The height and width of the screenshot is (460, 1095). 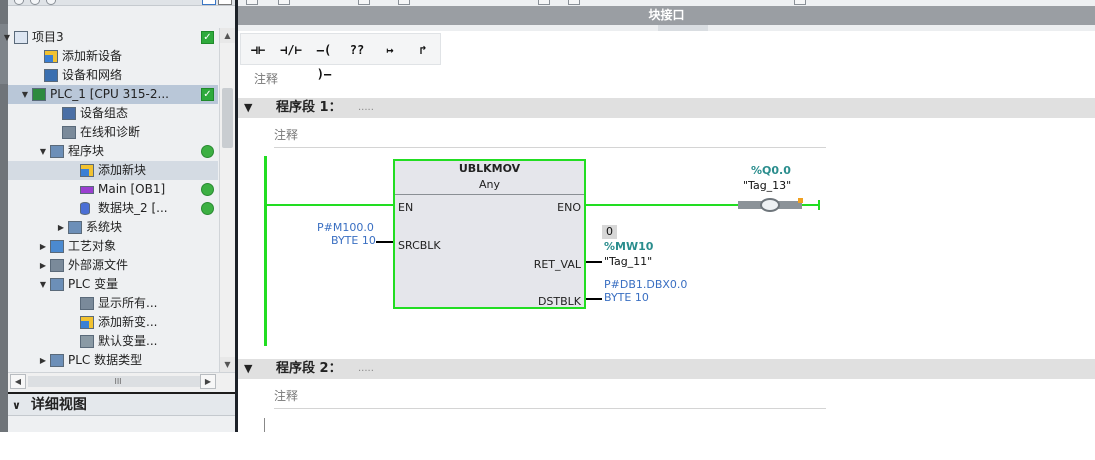 I want to click on tree-vertical-scrollbar: ▲ ▼, so click(x=227, y=200).